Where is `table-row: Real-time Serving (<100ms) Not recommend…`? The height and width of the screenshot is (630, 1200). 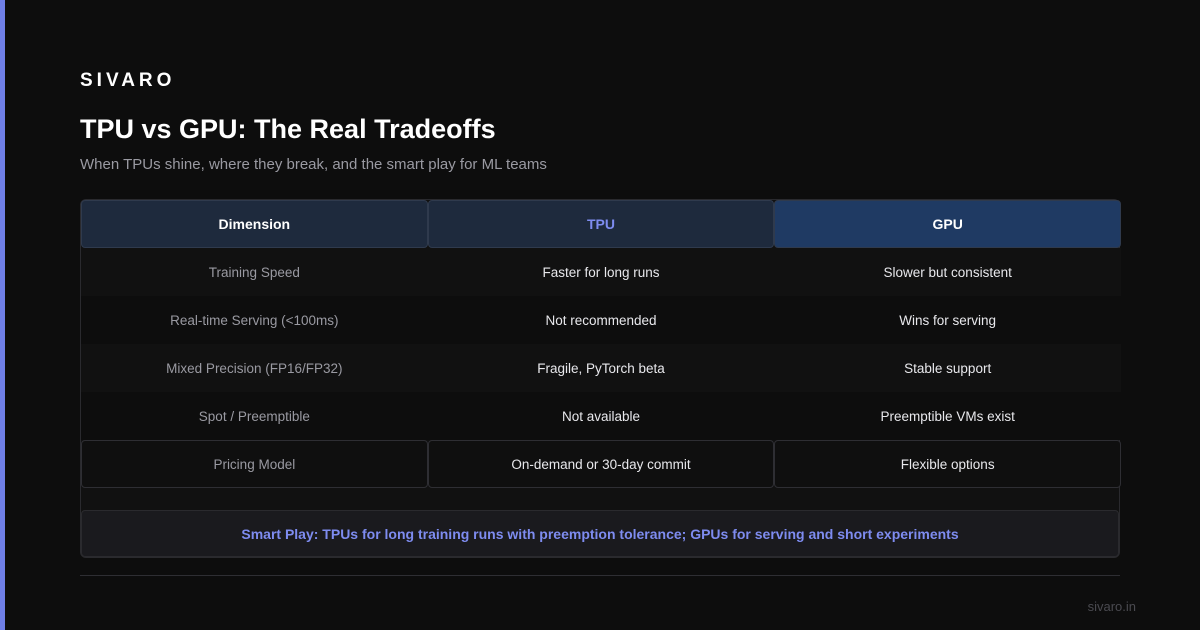
table-row: Real-time Serving (<100ms) Not recommend… is located at coordinates (601, 320).